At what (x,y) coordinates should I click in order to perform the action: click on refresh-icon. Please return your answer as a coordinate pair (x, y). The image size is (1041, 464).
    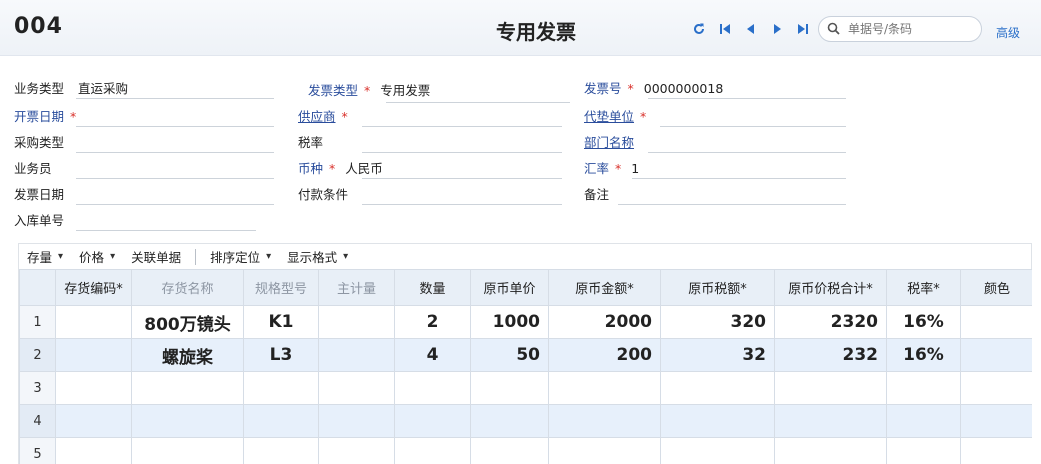
    Looking at the image, I should click on (699, 29).